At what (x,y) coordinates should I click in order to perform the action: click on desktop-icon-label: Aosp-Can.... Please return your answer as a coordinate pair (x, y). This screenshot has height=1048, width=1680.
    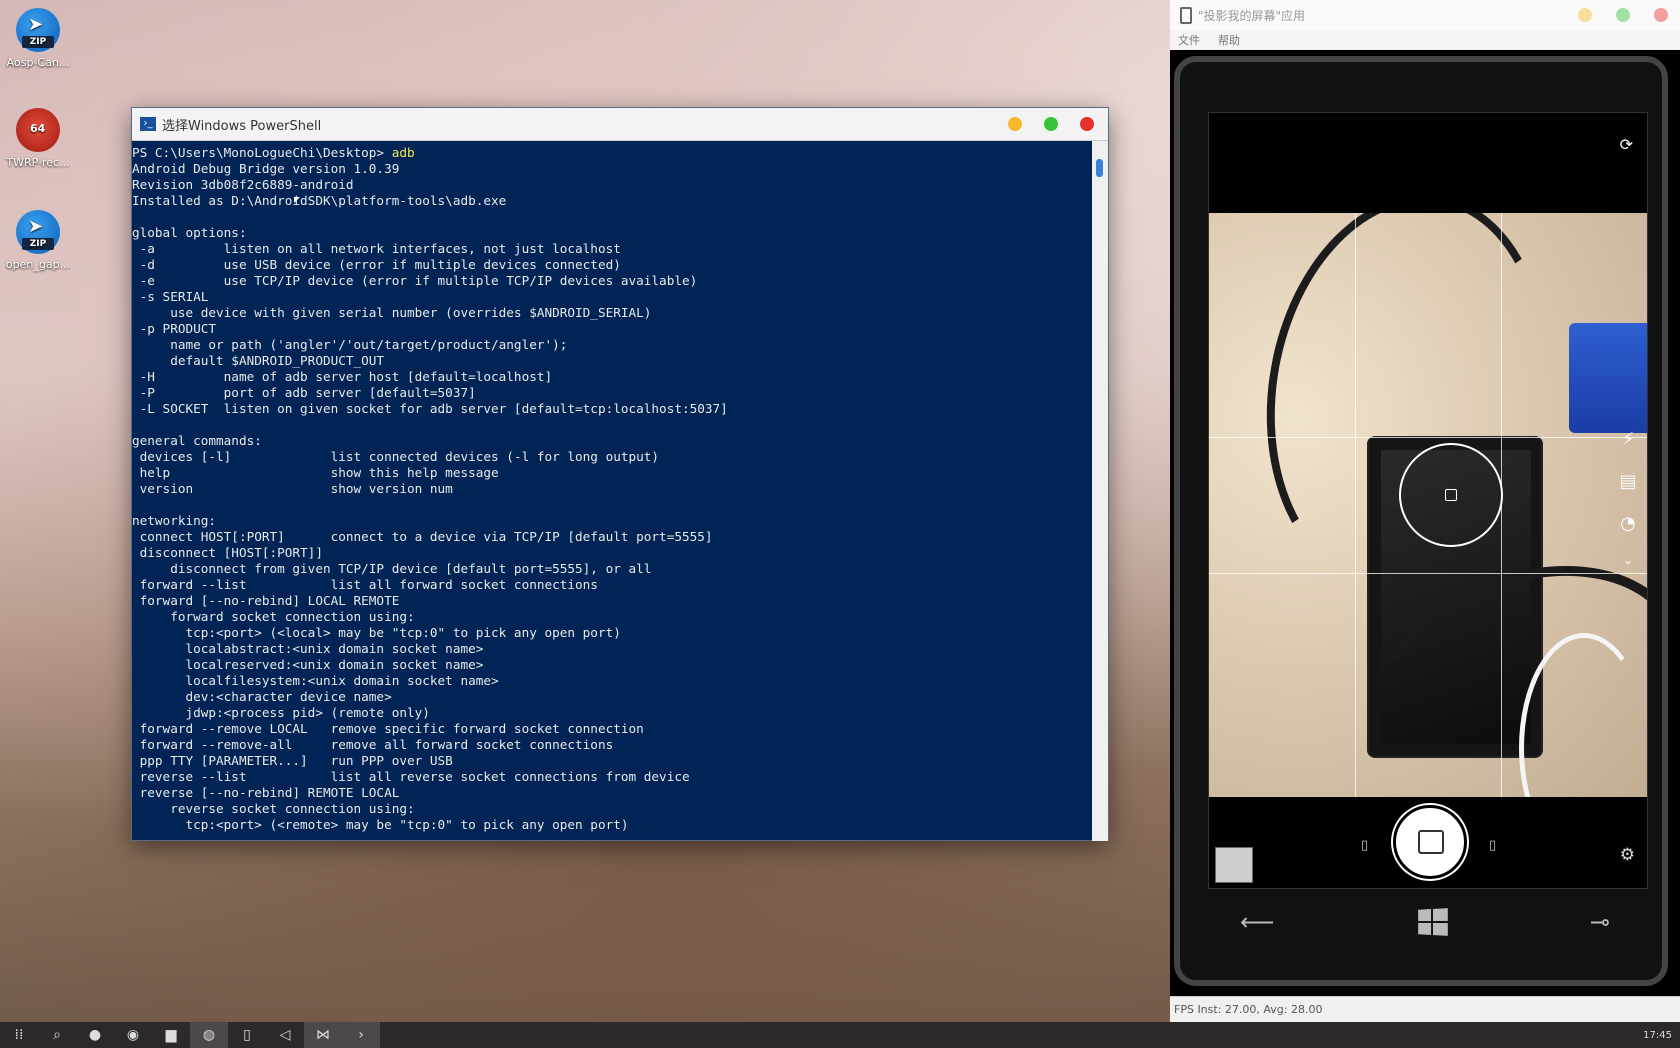
    Looking at the image, I should click on (38, 62).